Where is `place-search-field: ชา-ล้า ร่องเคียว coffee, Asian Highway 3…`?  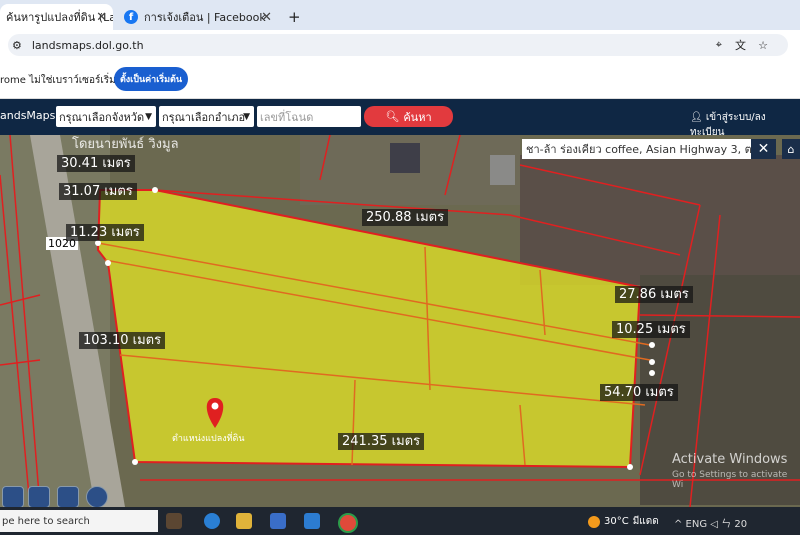
place-search-field: ชา-ล้า ร่องเคียว coffee, Asian Highway 3… is located at coordinates (649, 149).